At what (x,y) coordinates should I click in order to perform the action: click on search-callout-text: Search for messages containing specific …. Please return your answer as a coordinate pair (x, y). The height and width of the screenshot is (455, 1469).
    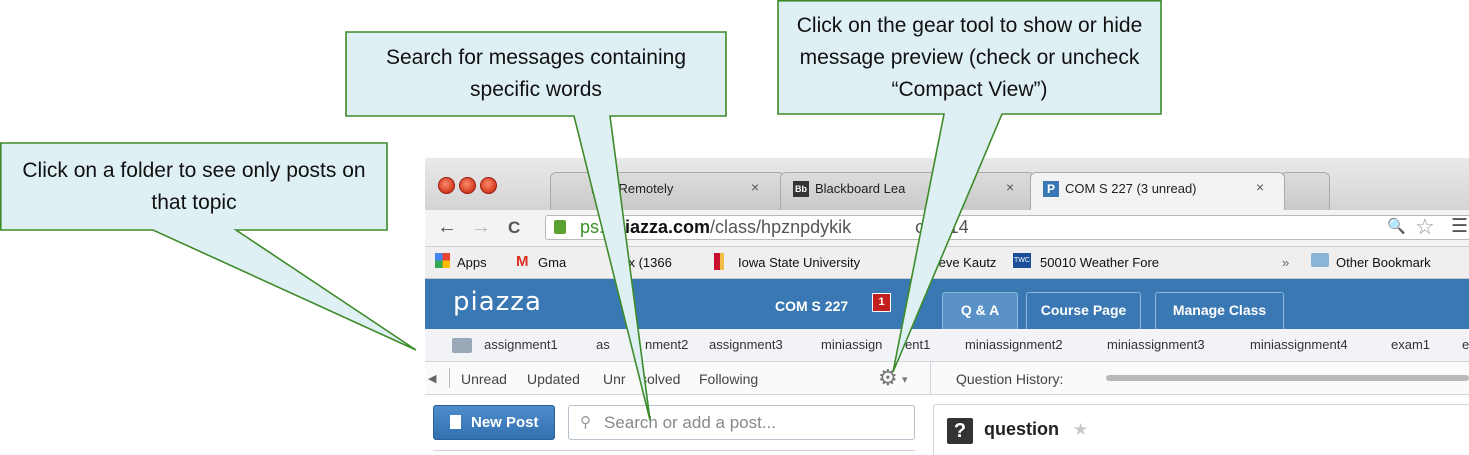
    Looking at the image, I should click on (536, 73).